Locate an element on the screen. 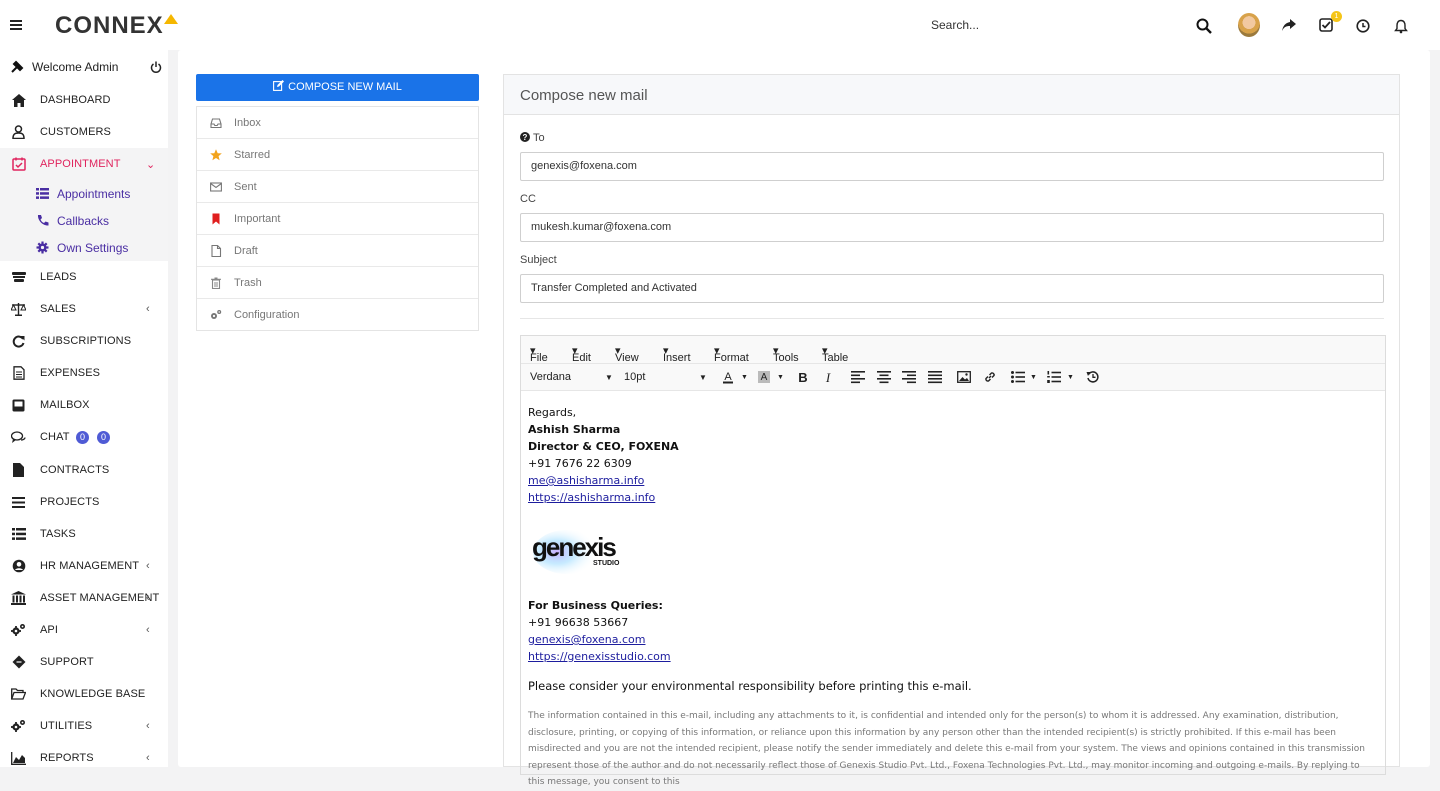  folder-trash: Trash is located at coordinates (337, 283).